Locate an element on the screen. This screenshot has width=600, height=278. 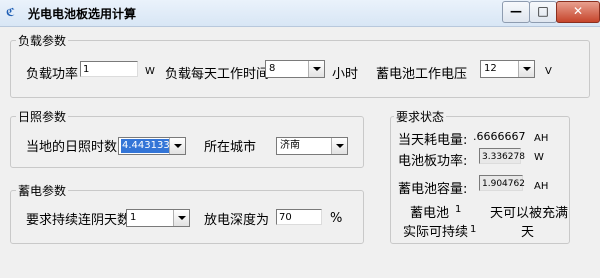
sunshine-hours-select: 4.4431332 is located at coordinates (152, 146).